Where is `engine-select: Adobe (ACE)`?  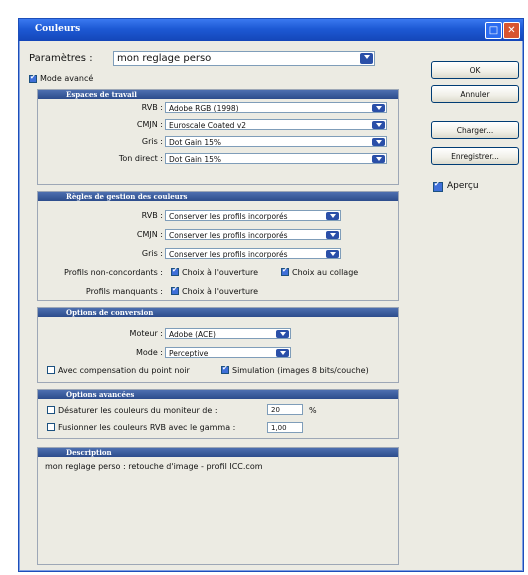
engine-select: Adobe (ACE) is located at coordinates (228, 333).